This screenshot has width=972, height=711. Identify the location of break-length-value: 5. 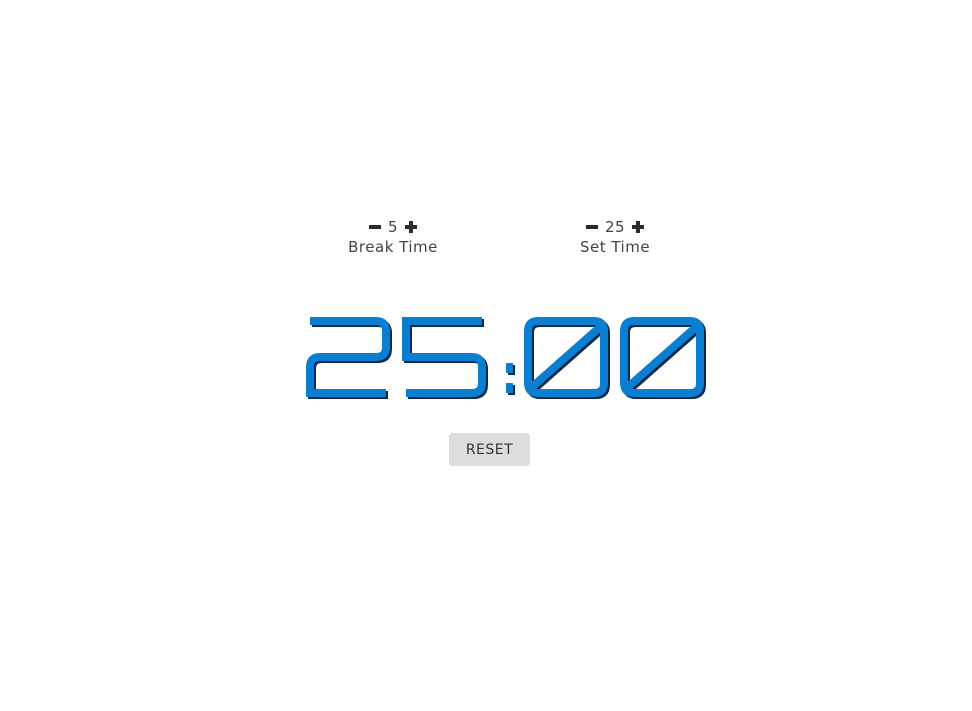
(393, 227).